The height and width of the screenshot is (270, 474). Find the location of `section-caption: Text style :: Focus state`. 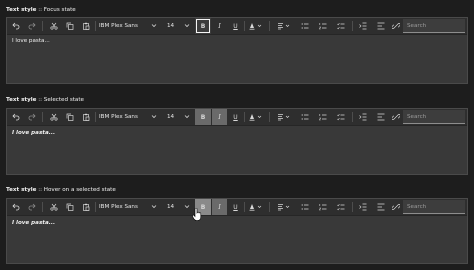

section-caption: Text style :: Focus state is located at coordinates (41, 10).